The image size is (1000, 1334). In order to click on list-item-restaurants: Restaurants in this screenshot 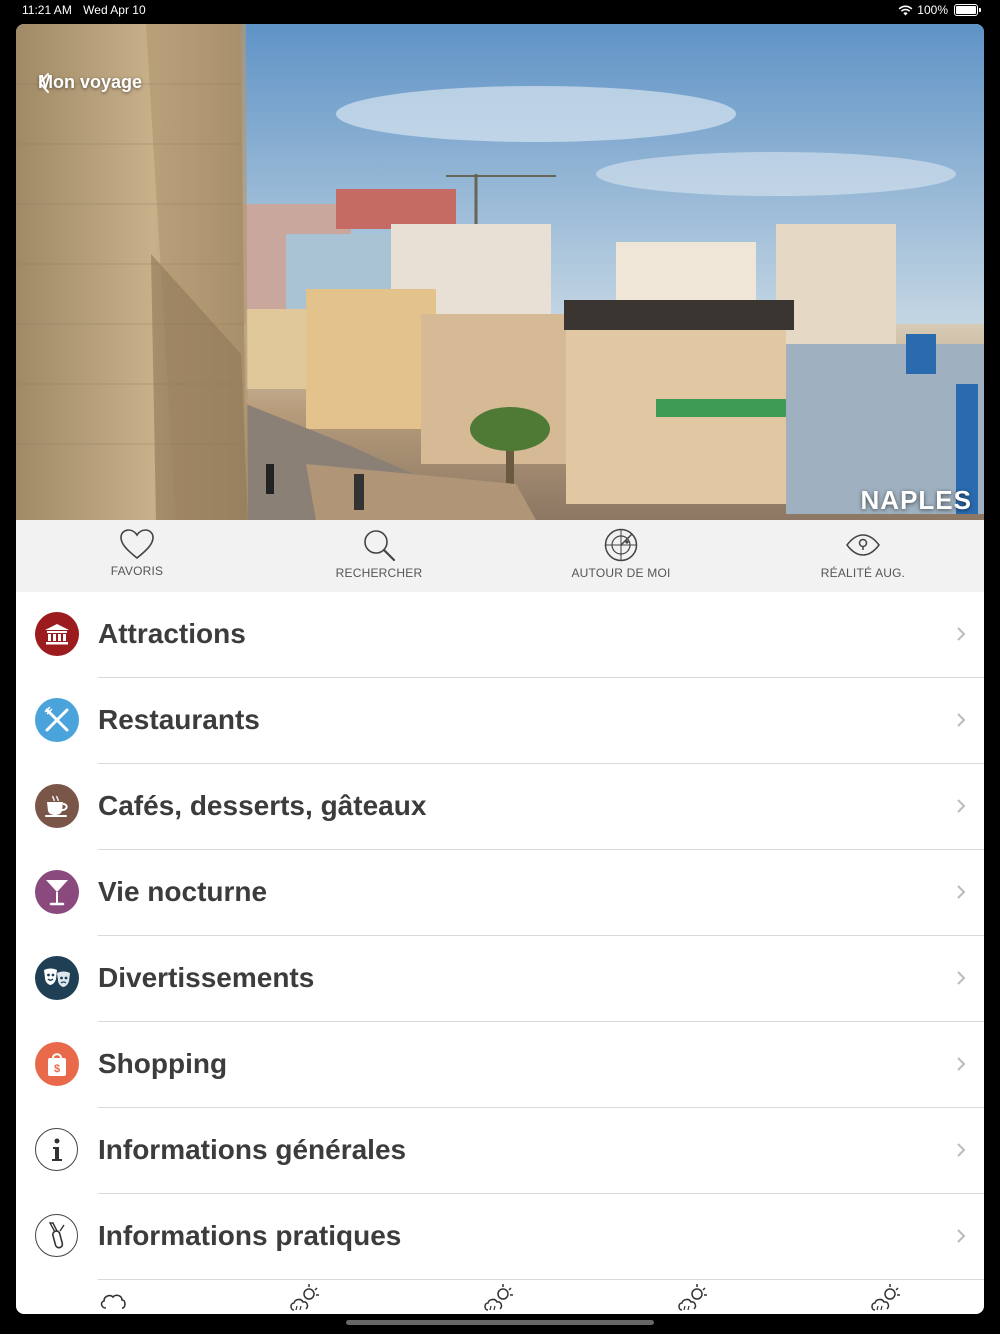, I will do `click(500, 721)`.